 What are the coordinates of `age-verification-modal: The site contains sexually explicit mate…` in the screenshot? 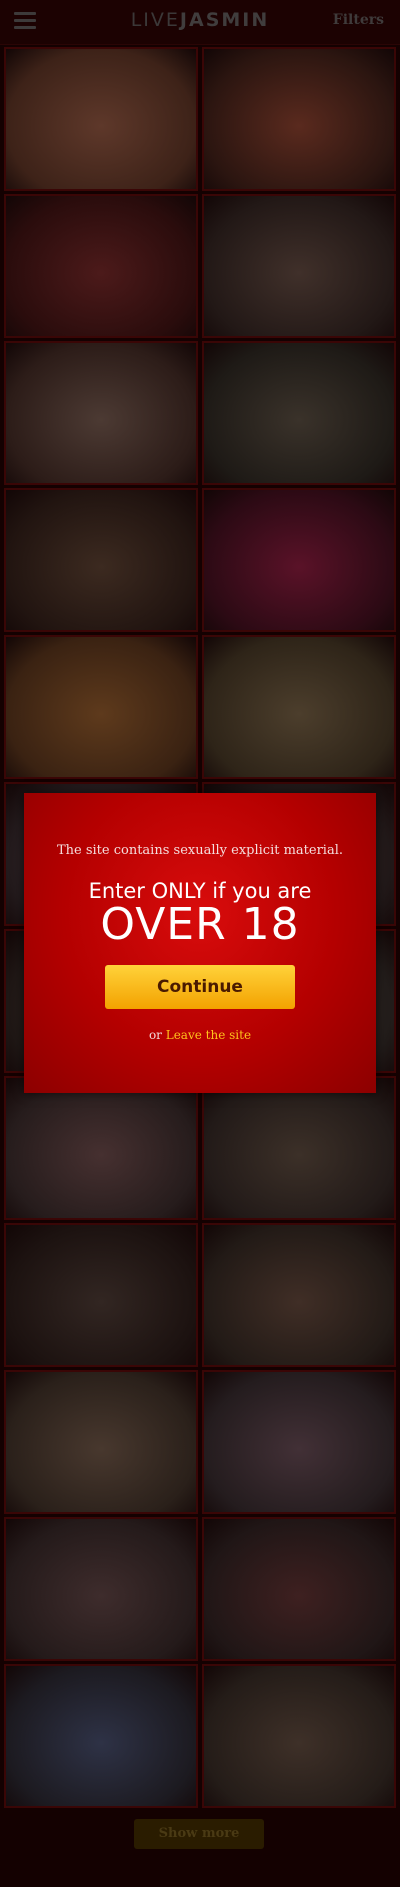 It's located at (200, 943).